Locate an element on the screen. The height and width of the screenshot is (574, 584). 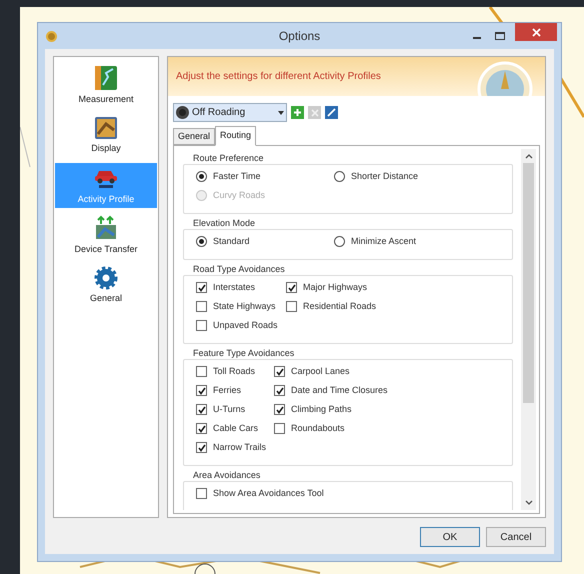
sidebar-item: Measurement is located at coordinates (106, 85).